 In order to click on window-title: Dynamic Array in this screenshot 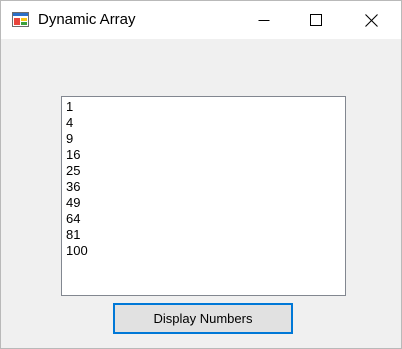, I will do `click(87, 19)`.